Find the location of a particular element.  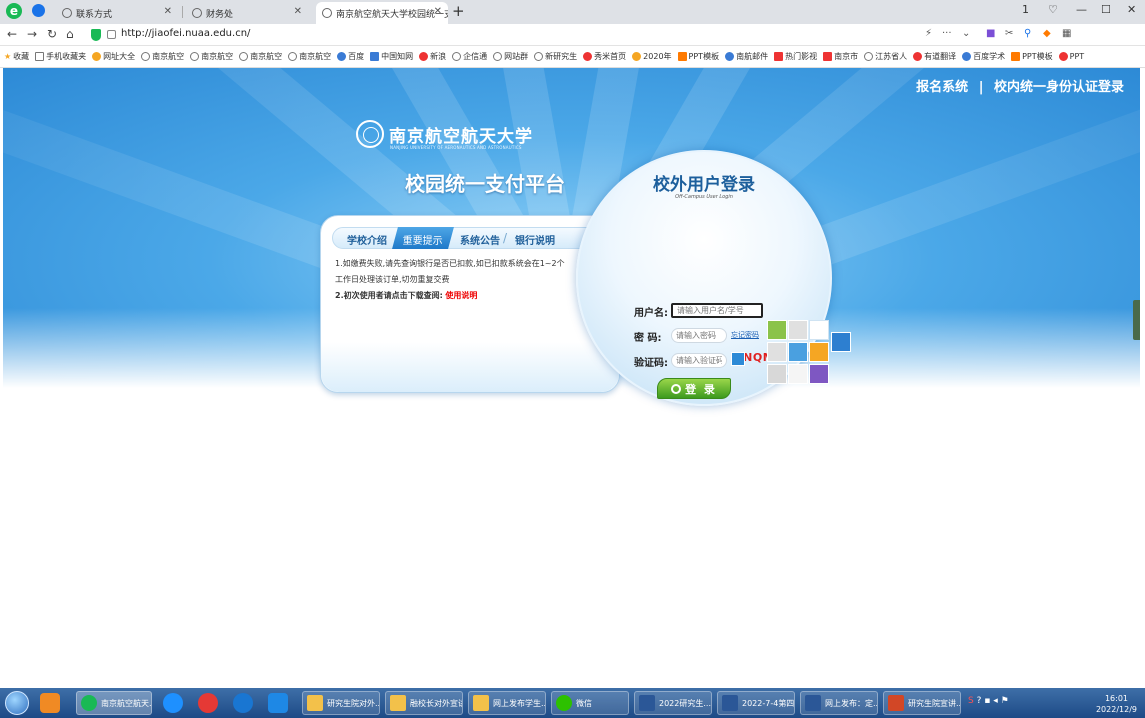

bookmark-item: 手机收藏夹 is located at coordinates (60, 56).